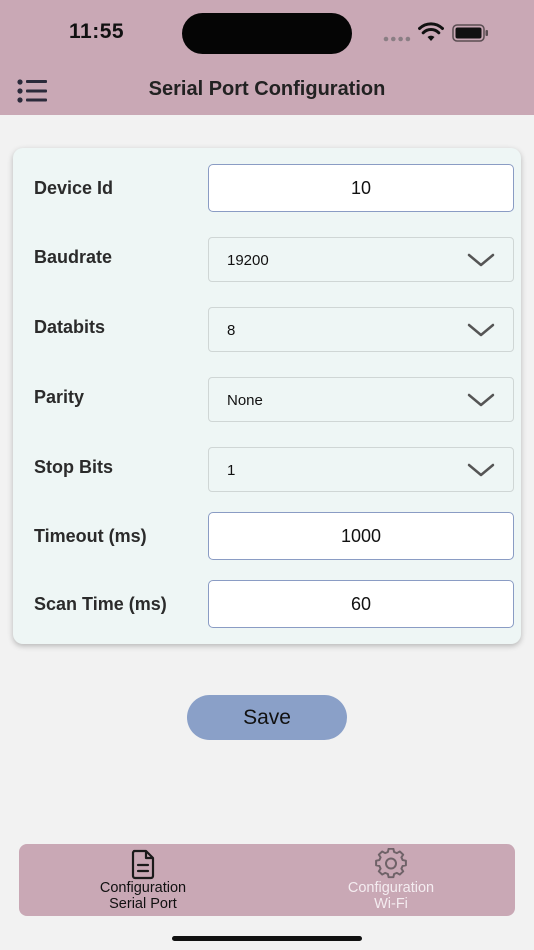 This screenshot has height=950, width=534. Describe the element at coordinates (74, 188) in the screenshot. I see `device-id-label: Device Id` at that location.